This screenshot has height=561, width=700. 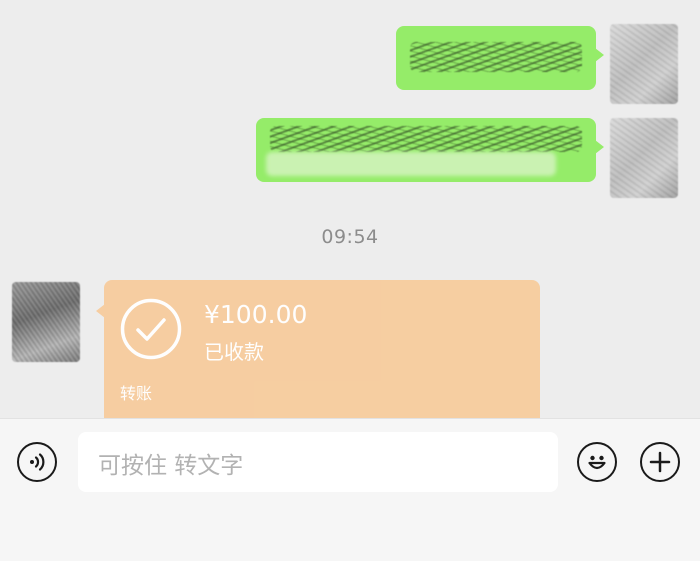 I want to click on plus-icon, so click(x=660, y=462).